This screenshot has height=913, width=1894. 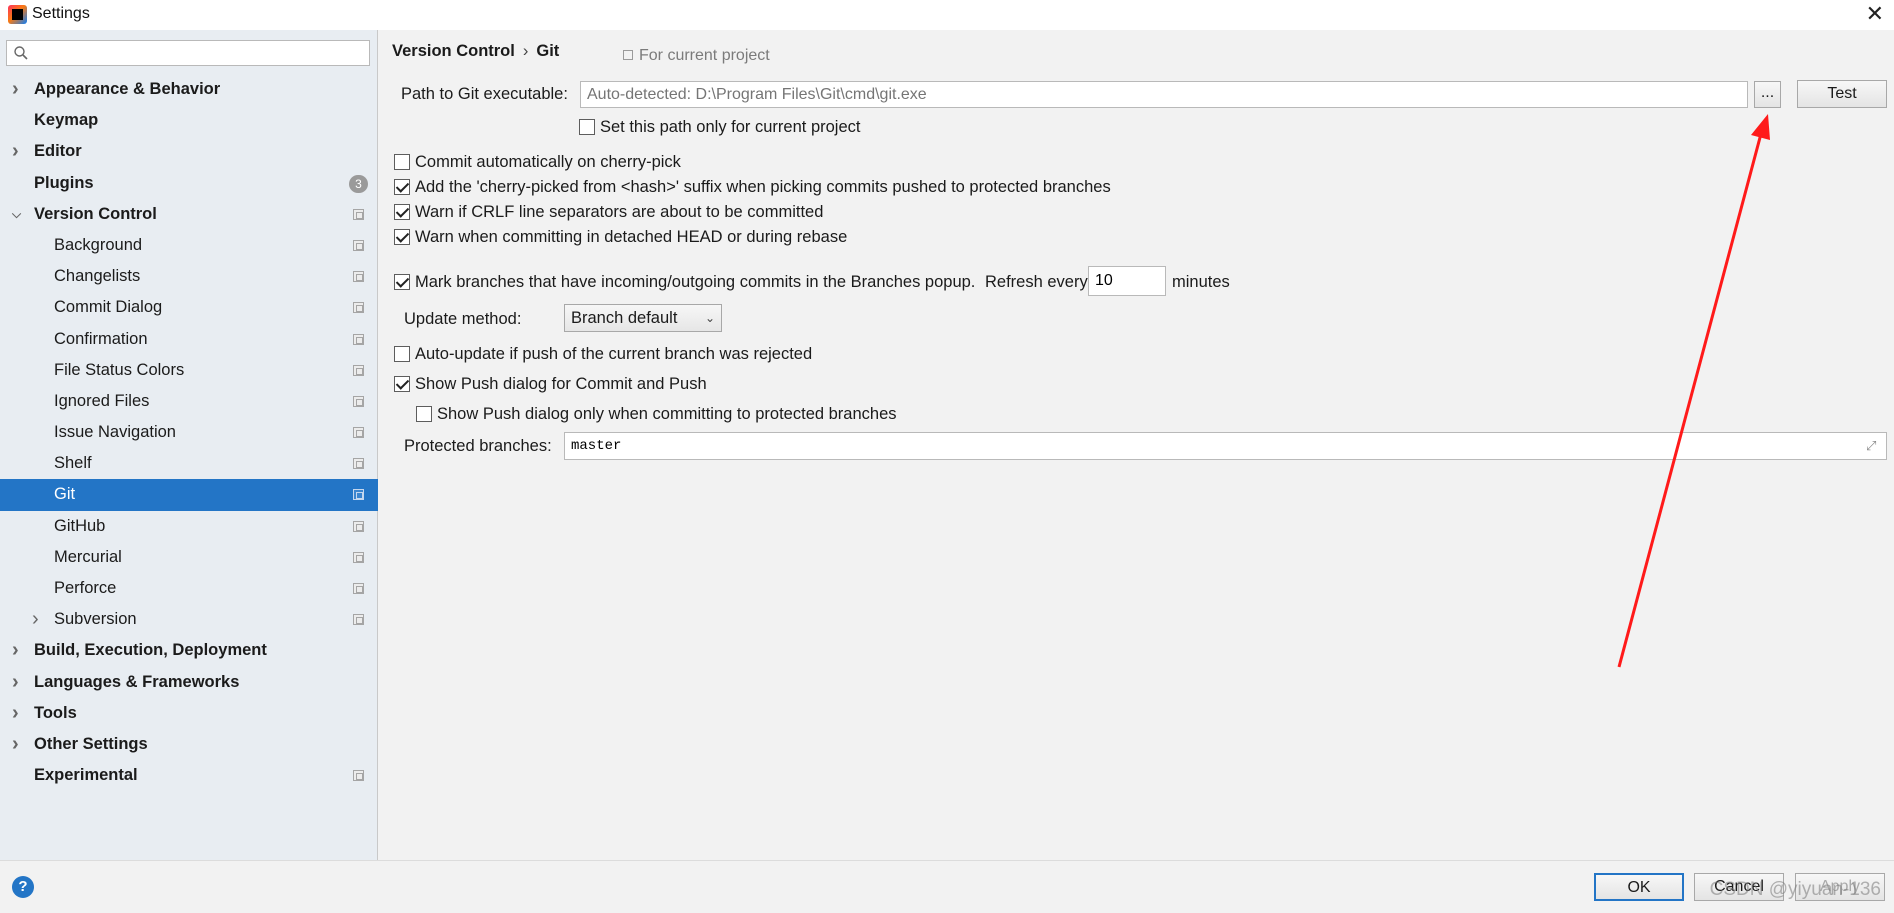 I want to click on sidebar-item-label: Git, so click(x=65, y=494).